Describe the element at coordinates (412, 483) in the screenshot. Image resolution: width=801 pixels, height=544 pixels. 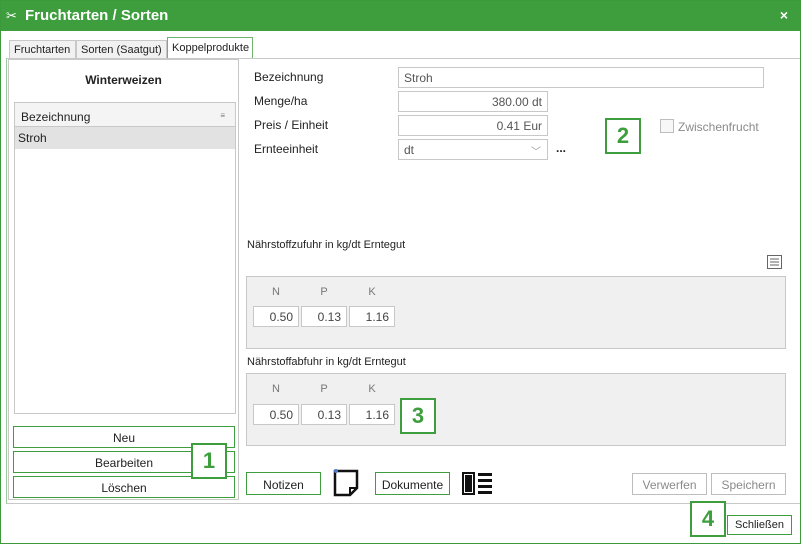
I see `documents-button: Dokumente` at that location.